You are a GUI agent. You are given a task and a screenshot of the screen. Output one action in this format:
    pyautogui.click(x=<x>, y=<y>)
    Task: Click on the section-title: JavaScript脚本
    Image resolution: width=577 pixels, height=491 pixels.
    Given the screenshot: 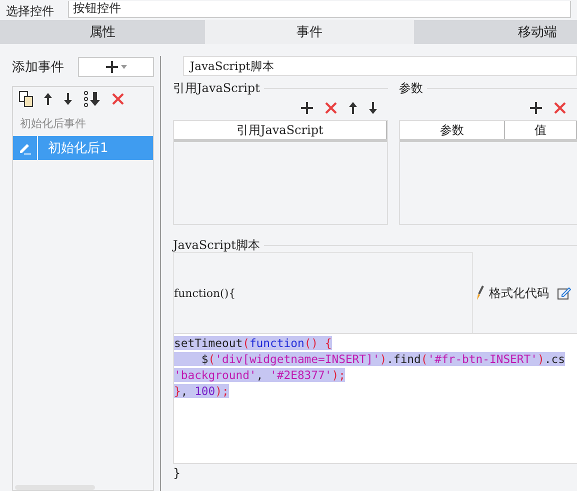 What is the action you would take?
    pyautogui.click(x=216, y=245)
    